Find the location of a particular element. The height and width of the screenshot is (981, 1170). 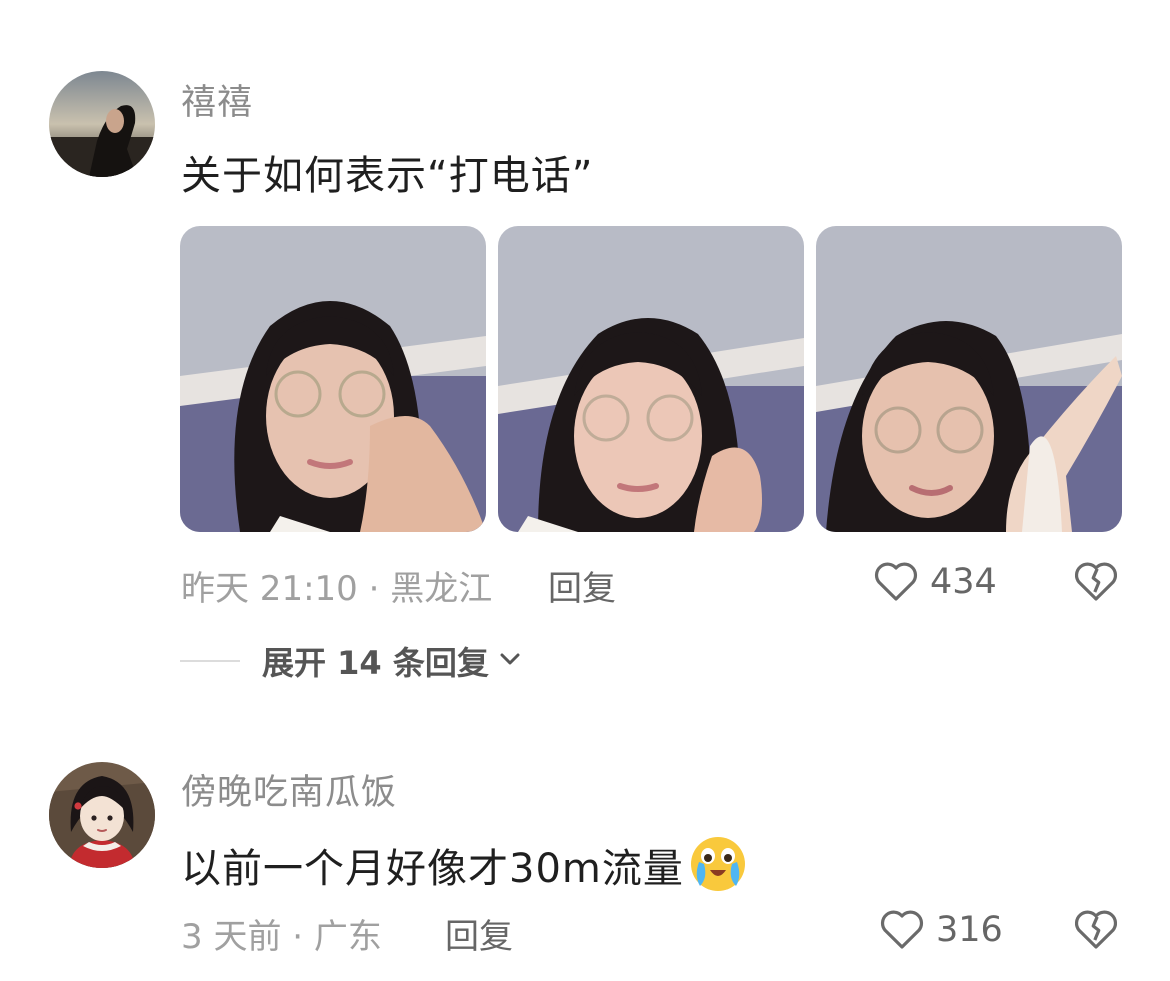

chevron-down-icon is located at coordinates (510, 661).